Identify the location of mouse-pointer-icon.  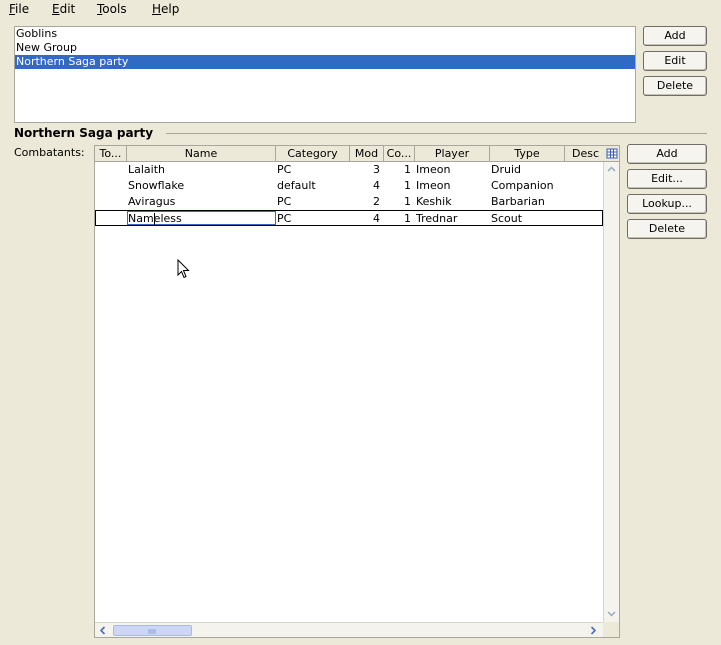
(183, 269).